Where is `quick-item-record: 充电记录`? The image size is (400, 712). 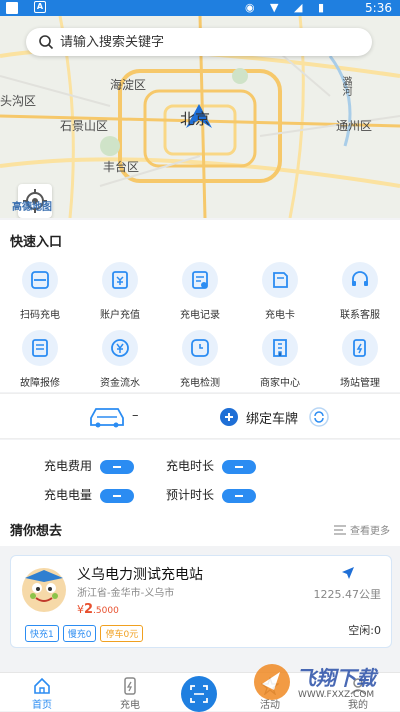 quick-item-record: 充电记录 is located at coordinates (200, 291).